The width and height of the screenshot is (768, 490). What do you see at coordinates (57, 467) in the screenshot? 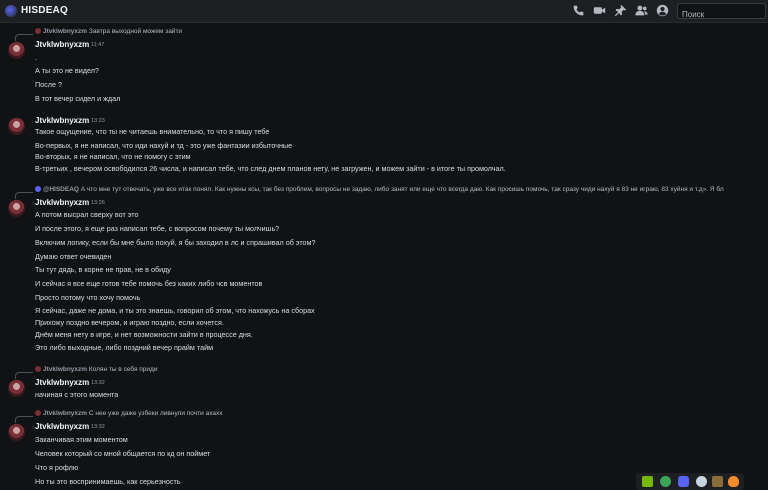
I see `message-text: Что я рофлю` at bounding box center [57, 467].